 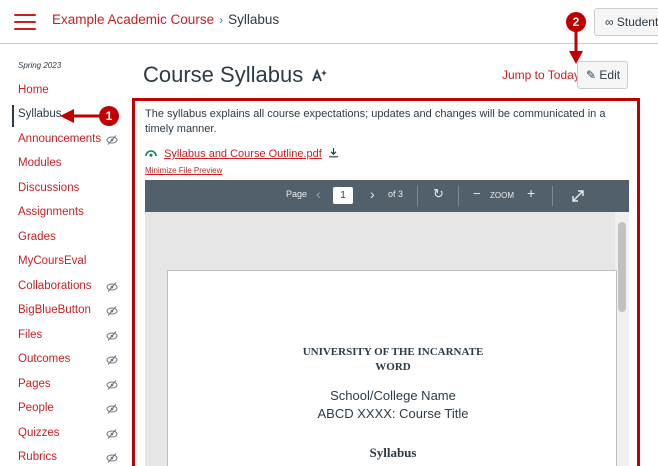 I want to click on sidebar-item-label: People, so click(x=36, y=408).